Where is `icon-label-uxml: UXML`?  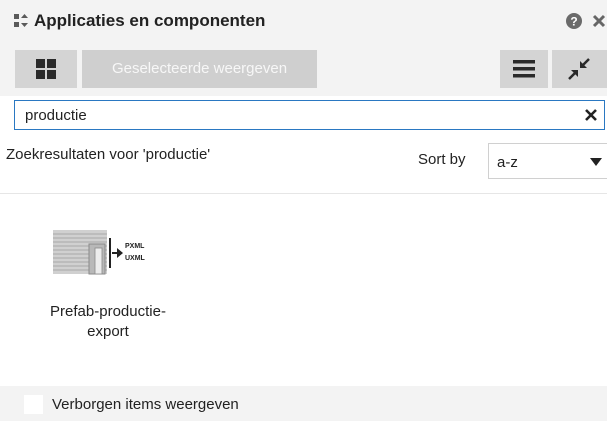 icon-label-uxml: UXML is located at coordinates (135, 258).